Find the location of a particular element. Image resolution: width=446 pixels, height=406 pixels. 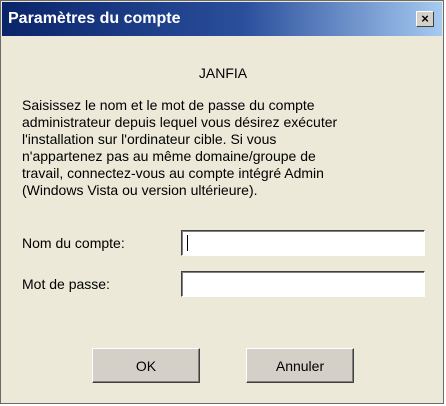

close-button: × is located at coordinates (425, 19).